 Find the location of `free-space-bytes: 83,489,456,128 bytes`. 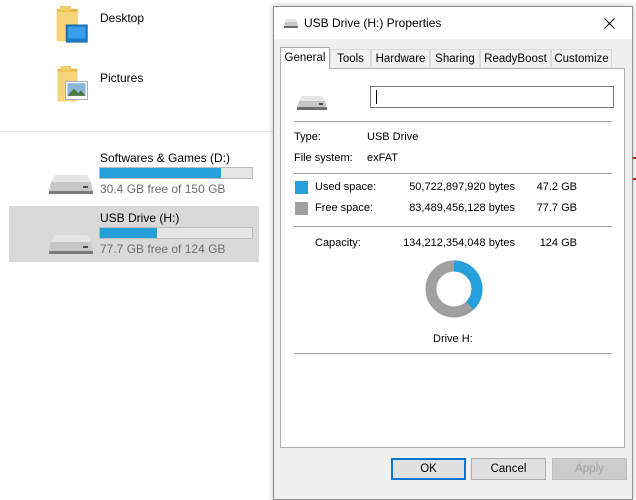

free-space-bytes: 83,489,456,128 bytes is located at coordinates (462, 208).